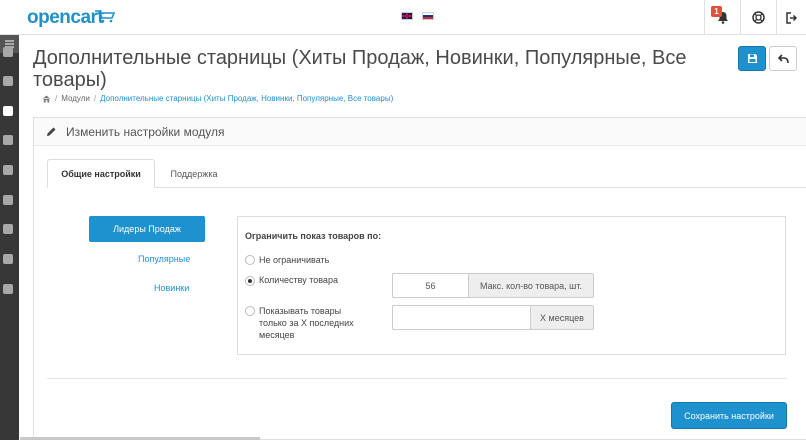 The image size is (806, 440). What do you see at coordinates (194, 173) in the screenshot?
I see `tab-support: Поддержка` at bounding box center [194, 173].